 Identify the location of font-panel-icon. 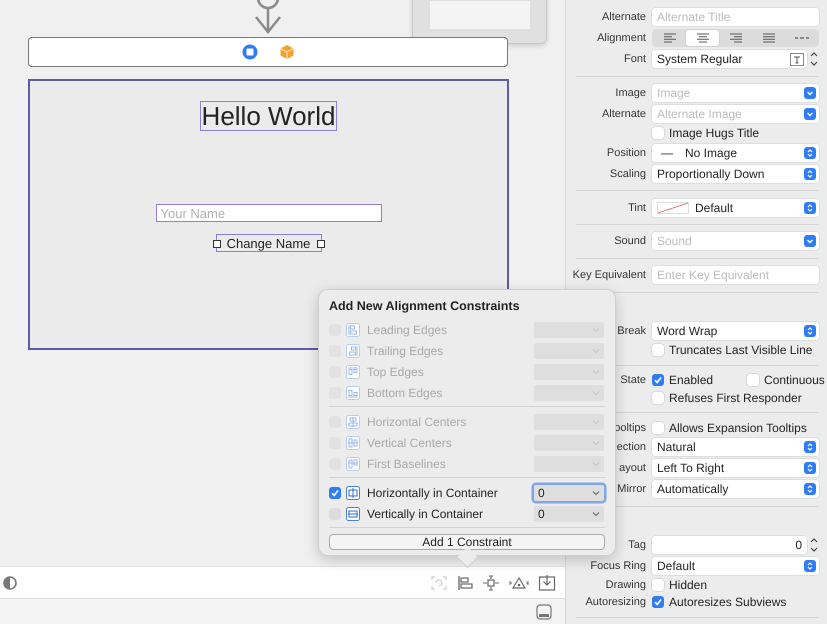
(797, 59).